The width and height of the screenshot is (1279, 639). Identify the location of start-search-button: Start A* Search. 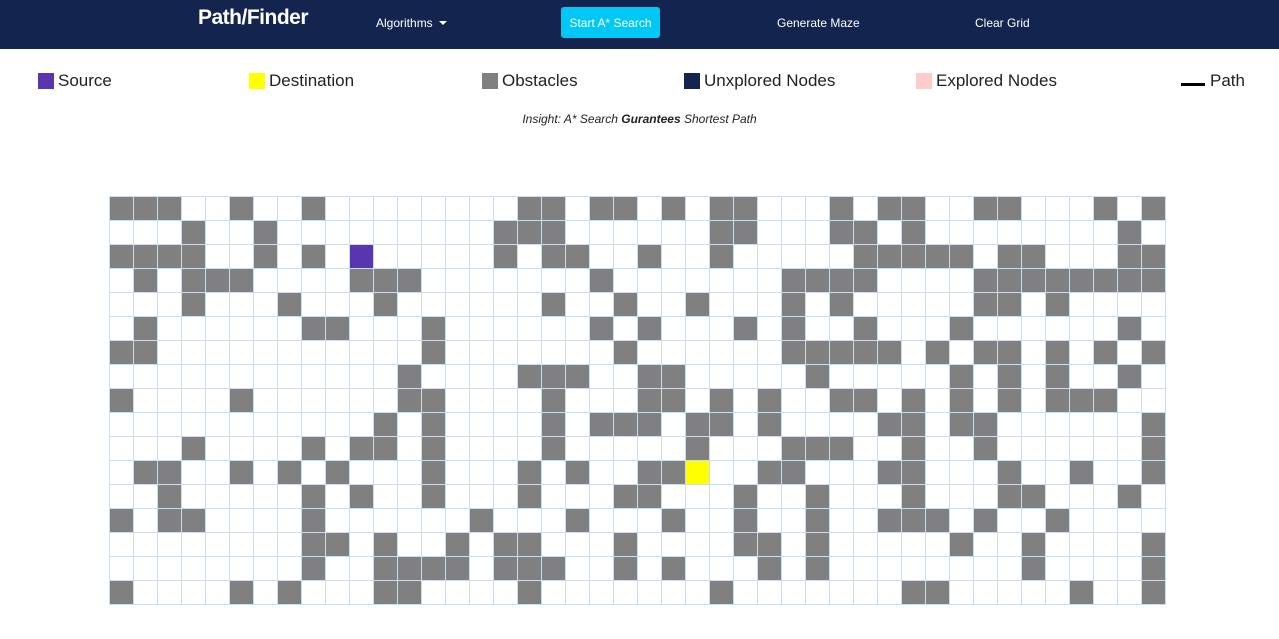
(610, 22).